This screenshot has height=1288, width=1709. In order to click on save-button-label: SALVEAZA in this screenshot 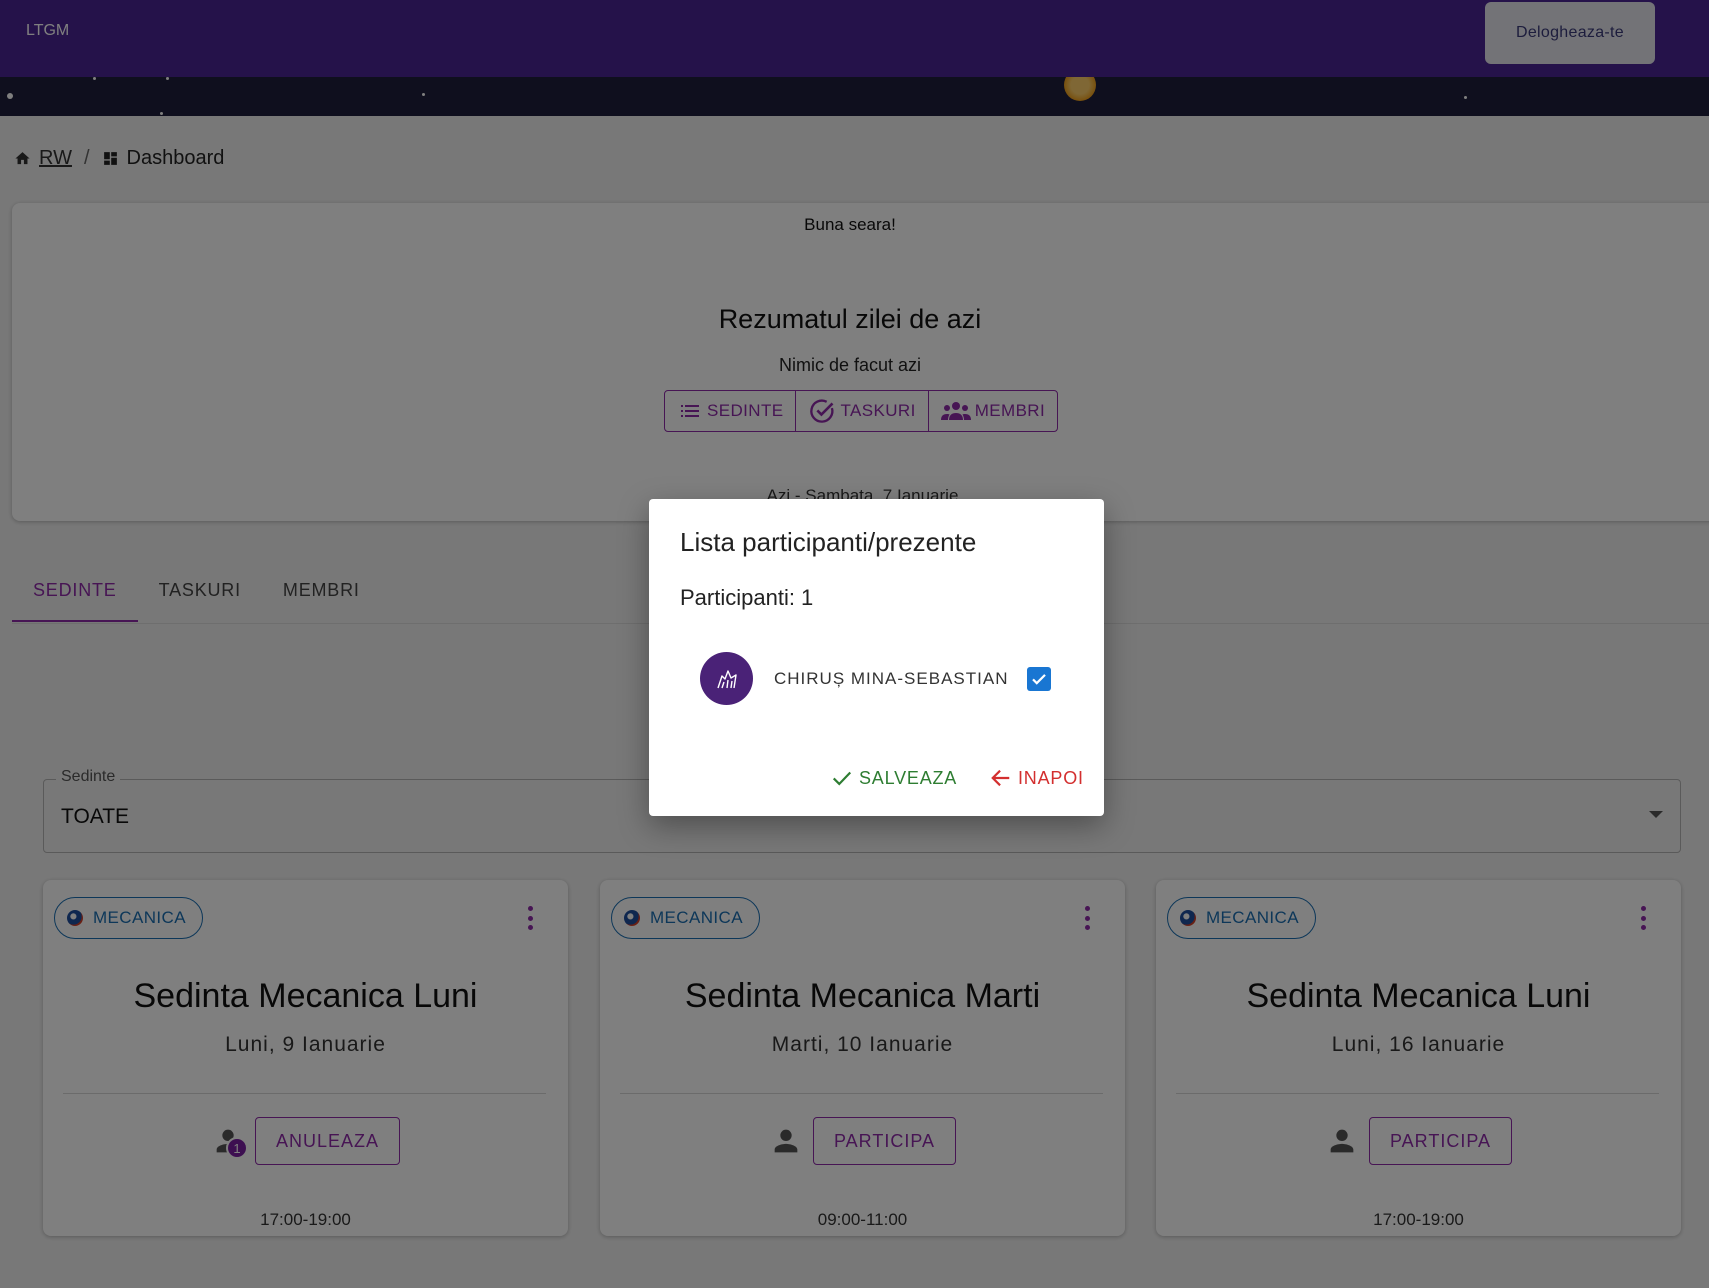, I will do `click(908, 777)`.